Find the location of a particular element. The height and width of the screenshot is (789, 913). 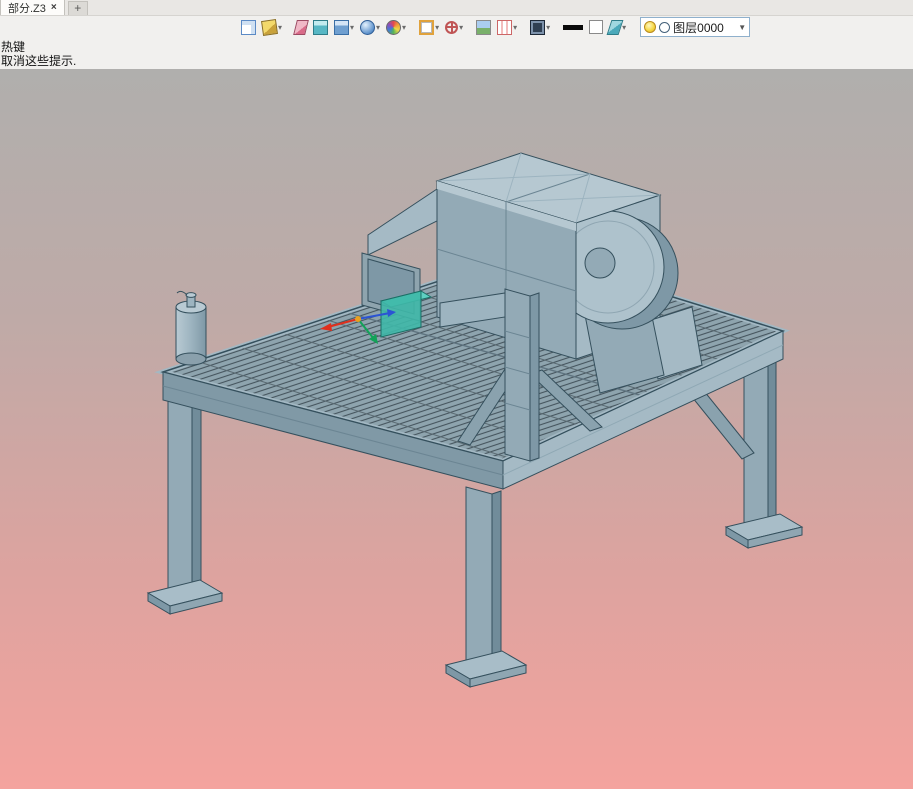

color-wheel-icon: ▾ is located at coordinates (396, 27).